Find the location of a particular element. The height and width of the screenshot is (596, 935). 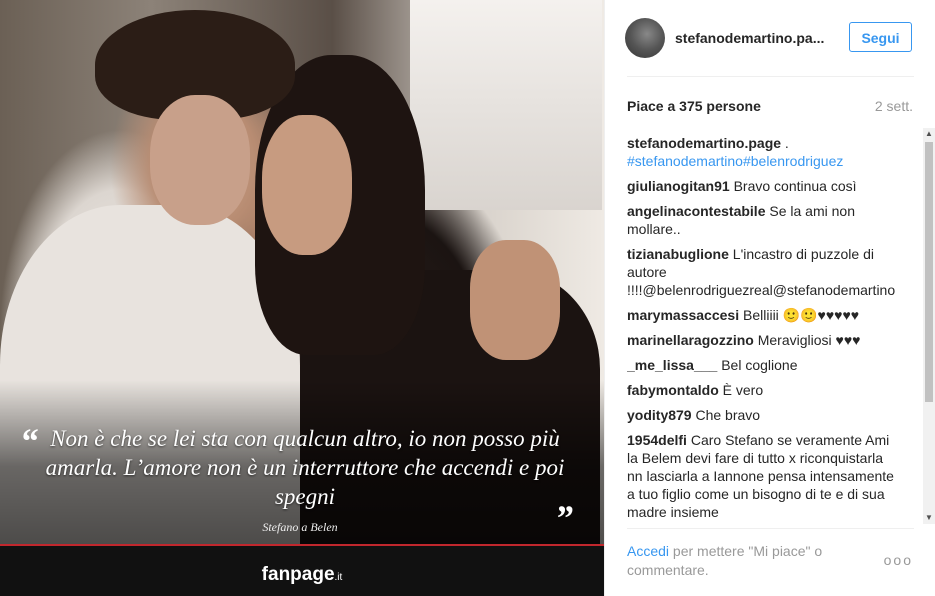

comment-text: . is located at coordinates (785, 143).